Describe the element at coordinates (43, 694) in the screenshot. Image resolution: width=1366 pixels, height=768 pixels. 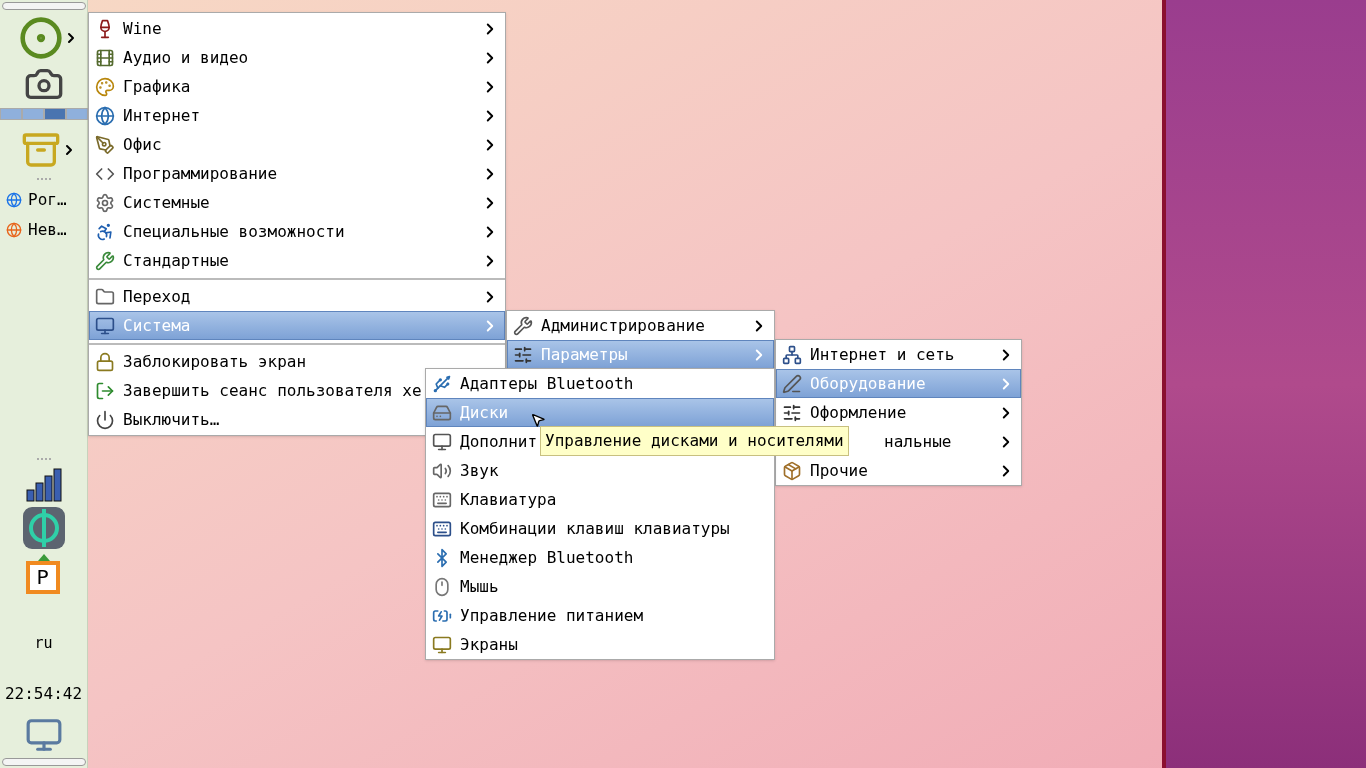
I see `clock: 22:54:42` at that location.